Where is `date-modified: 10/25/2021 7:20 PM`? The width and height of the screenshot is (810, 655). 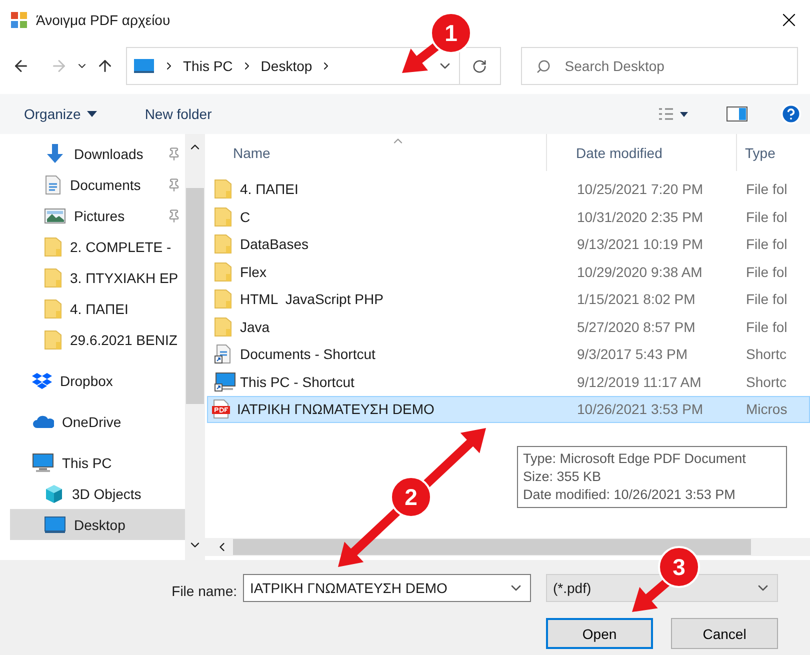
date-modified: 10/25/2021 7:20 PM is located at coordinates (640, 189).